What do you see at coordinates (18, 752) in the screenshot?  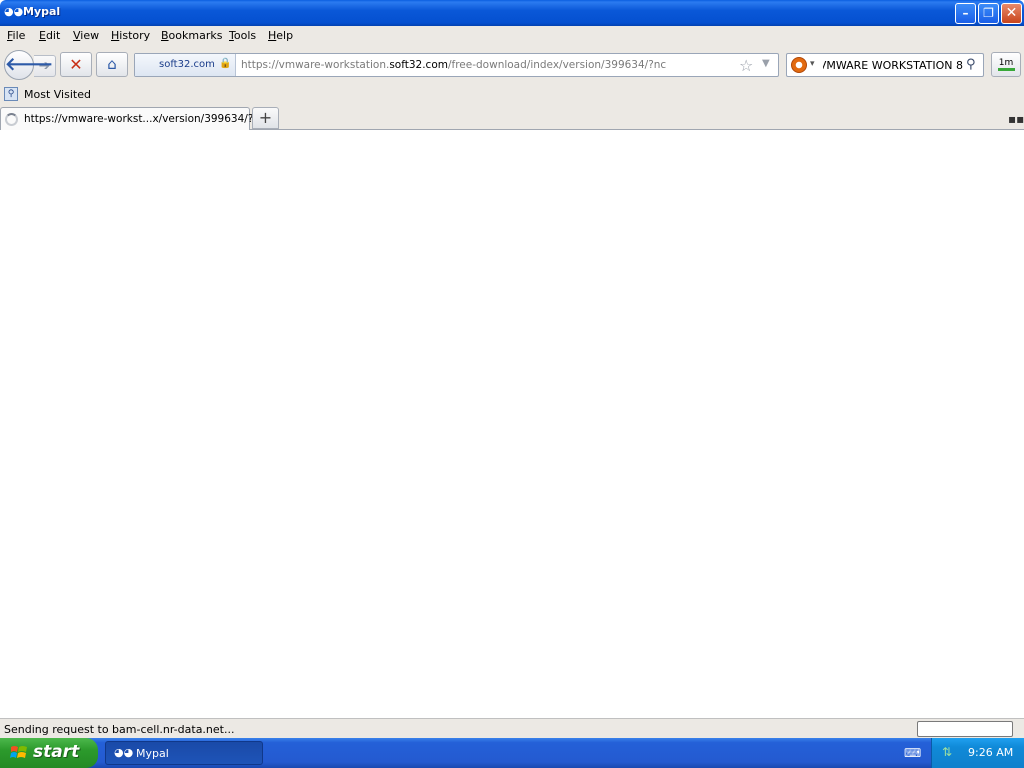 I see `windows-flag-icon` at bounding box center [18, 752].